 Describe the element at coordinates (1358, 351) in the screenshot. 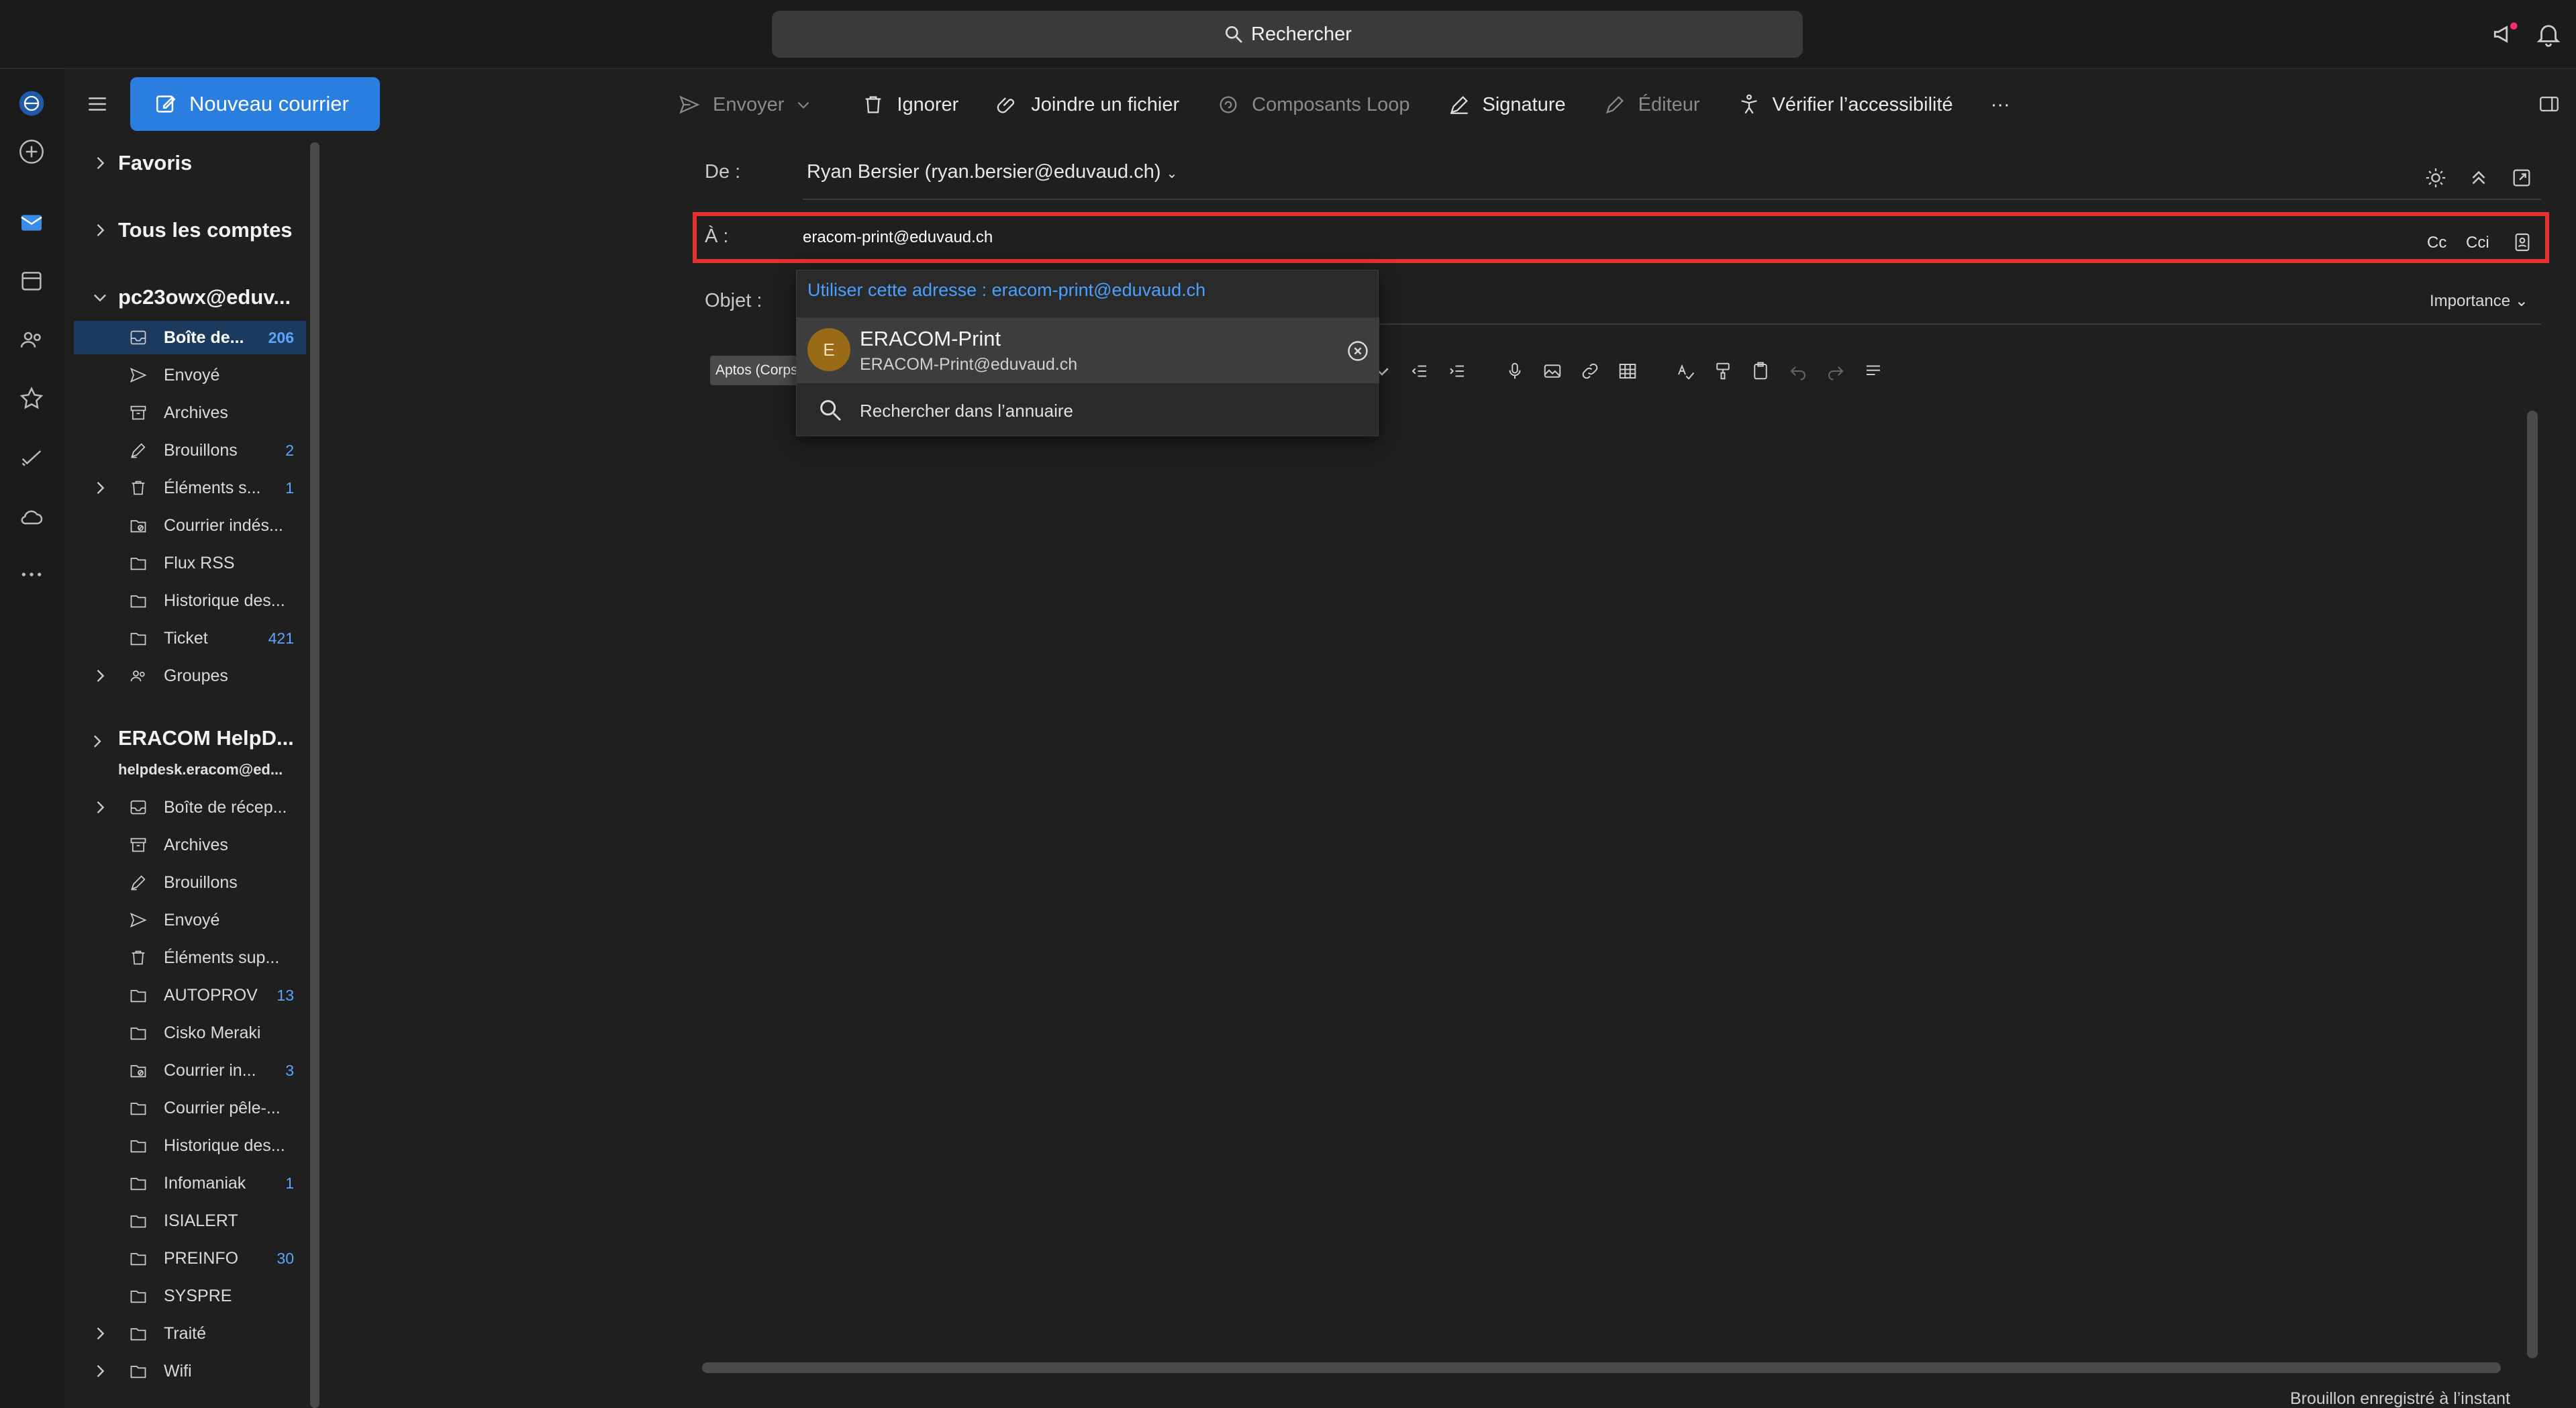

I see `remove-suggestion-icon` at that location.